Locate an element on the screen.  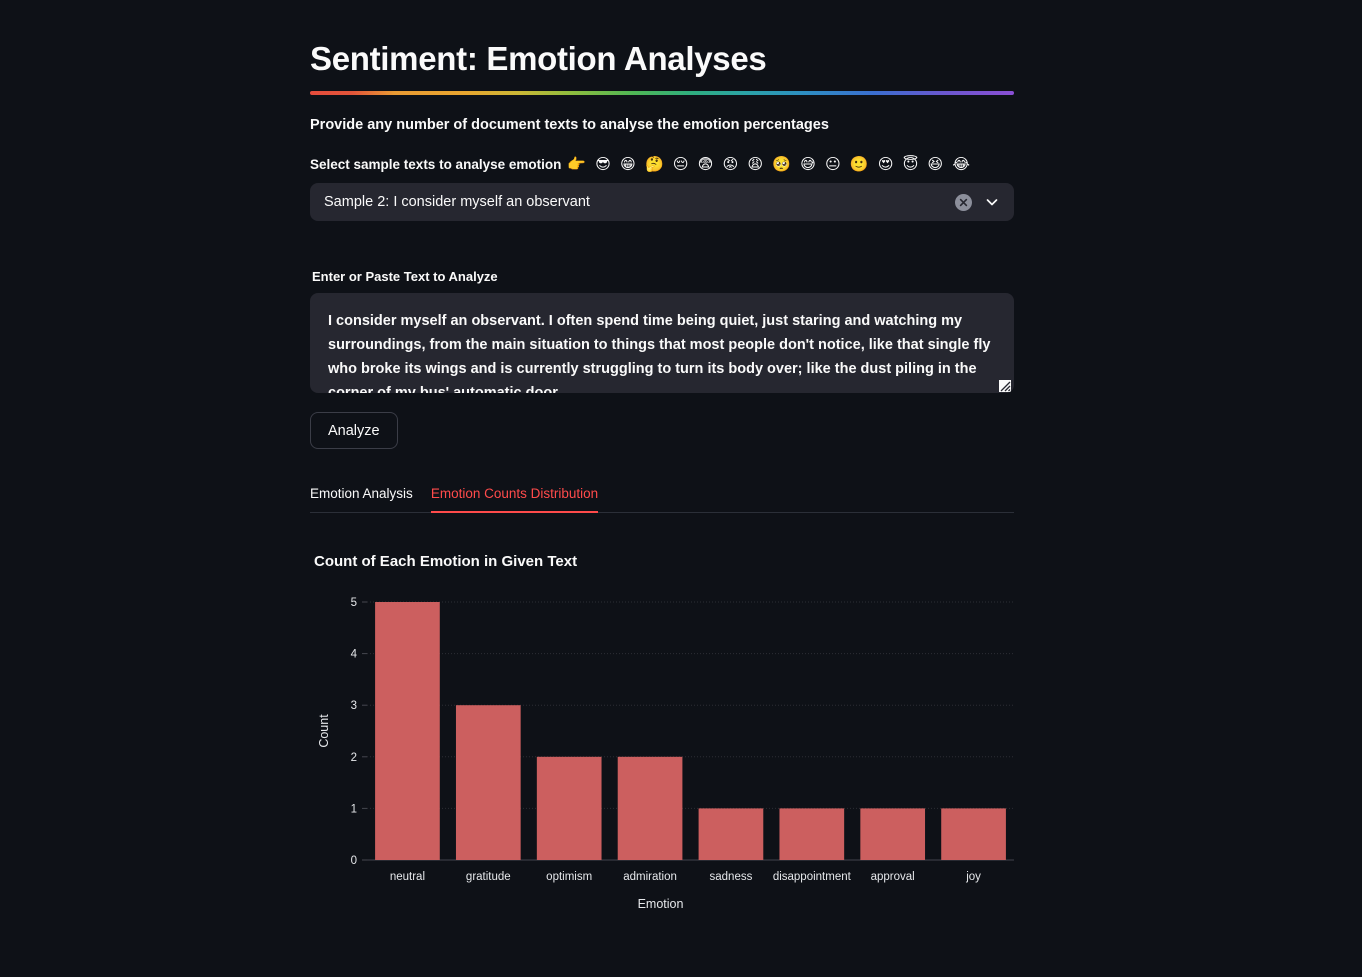
y-tick-label: 3 is located at coordinates (354, 706).